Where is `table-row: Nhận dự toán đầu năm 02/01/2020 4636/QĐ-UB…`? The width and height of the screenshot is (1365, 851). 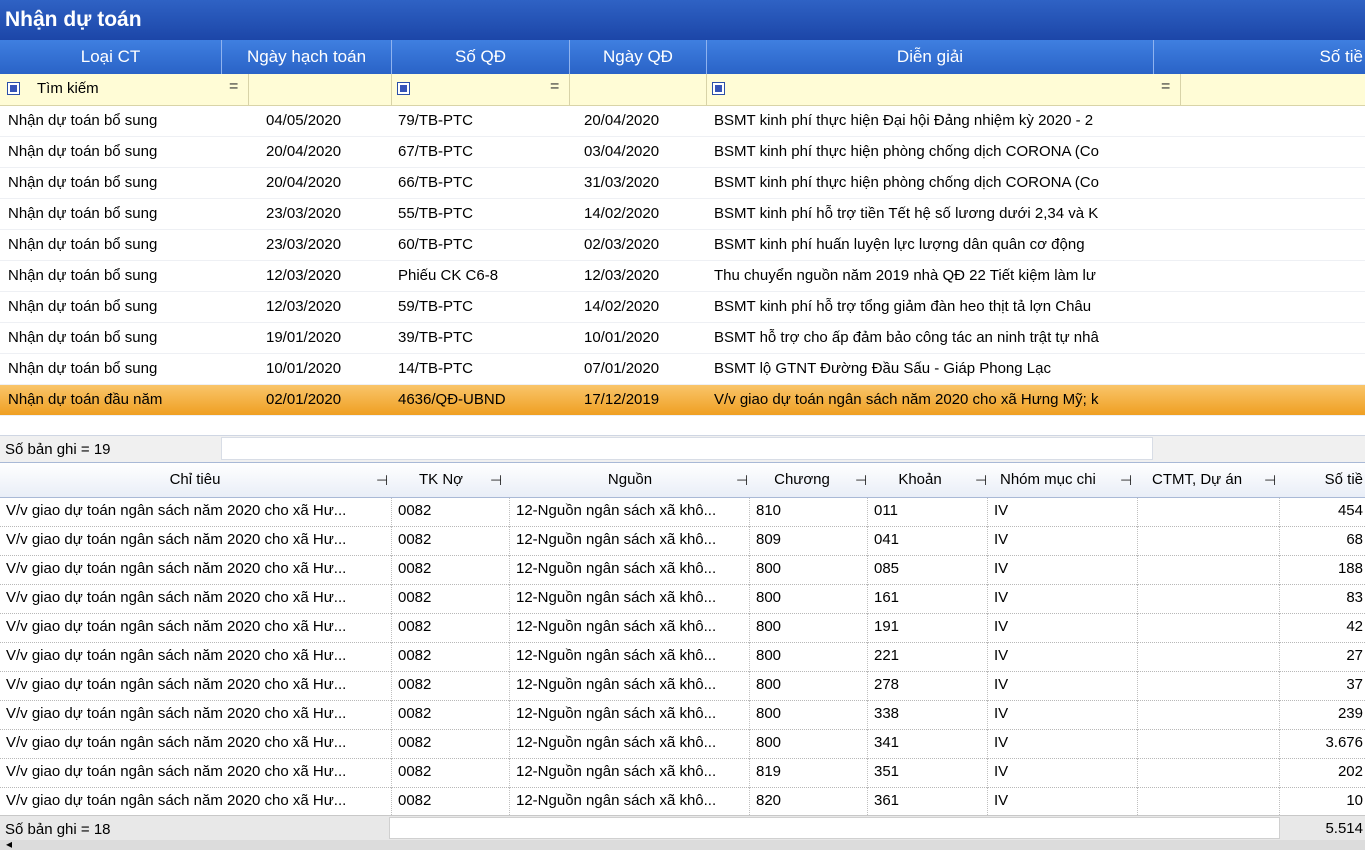
table-row: Nhận dự toán đầu năm 02/01/2020 4636/QĐ-UB… is located at coordinates (682, 400).